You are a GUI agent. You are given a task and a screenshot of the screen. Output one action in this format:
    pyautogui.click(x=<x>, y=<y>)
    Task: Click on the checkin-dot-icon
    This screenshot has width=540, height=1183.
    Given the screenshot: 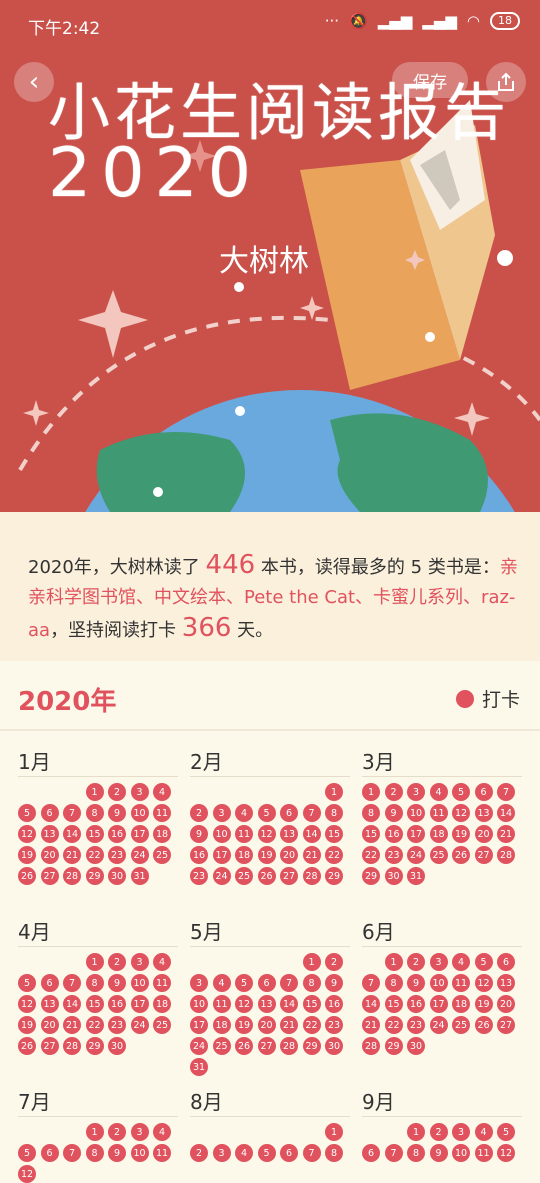 What is the action you would take?
    pyautogui.click(x=464, y=698)
    